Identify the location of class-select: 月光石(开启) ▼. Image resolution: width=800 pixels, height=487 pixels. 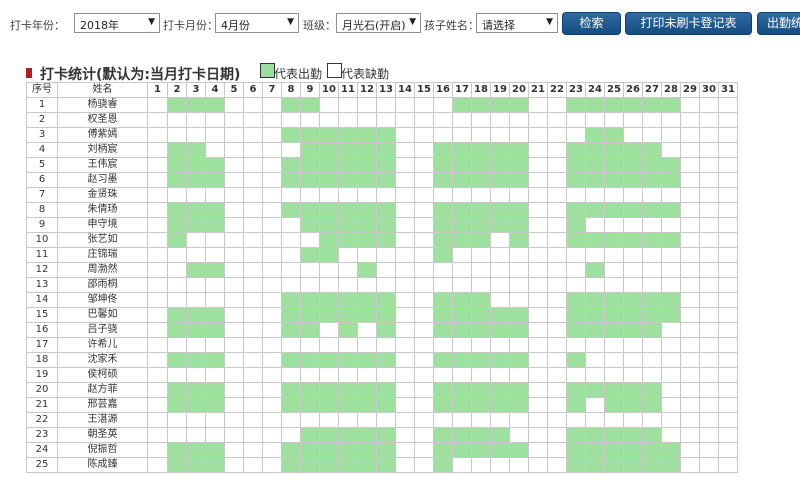
(378, 23).